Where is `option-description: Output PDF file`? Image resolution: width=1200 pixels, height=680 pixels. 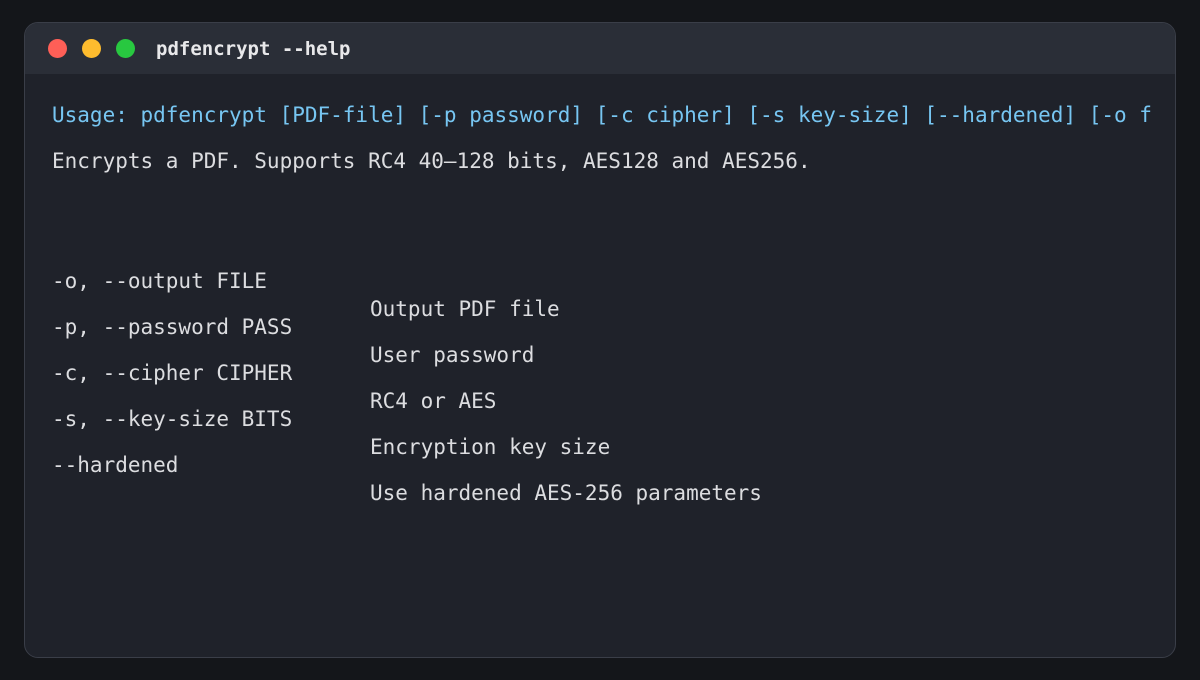 option-description: Output PDF file is located at coordinates (465, 309).